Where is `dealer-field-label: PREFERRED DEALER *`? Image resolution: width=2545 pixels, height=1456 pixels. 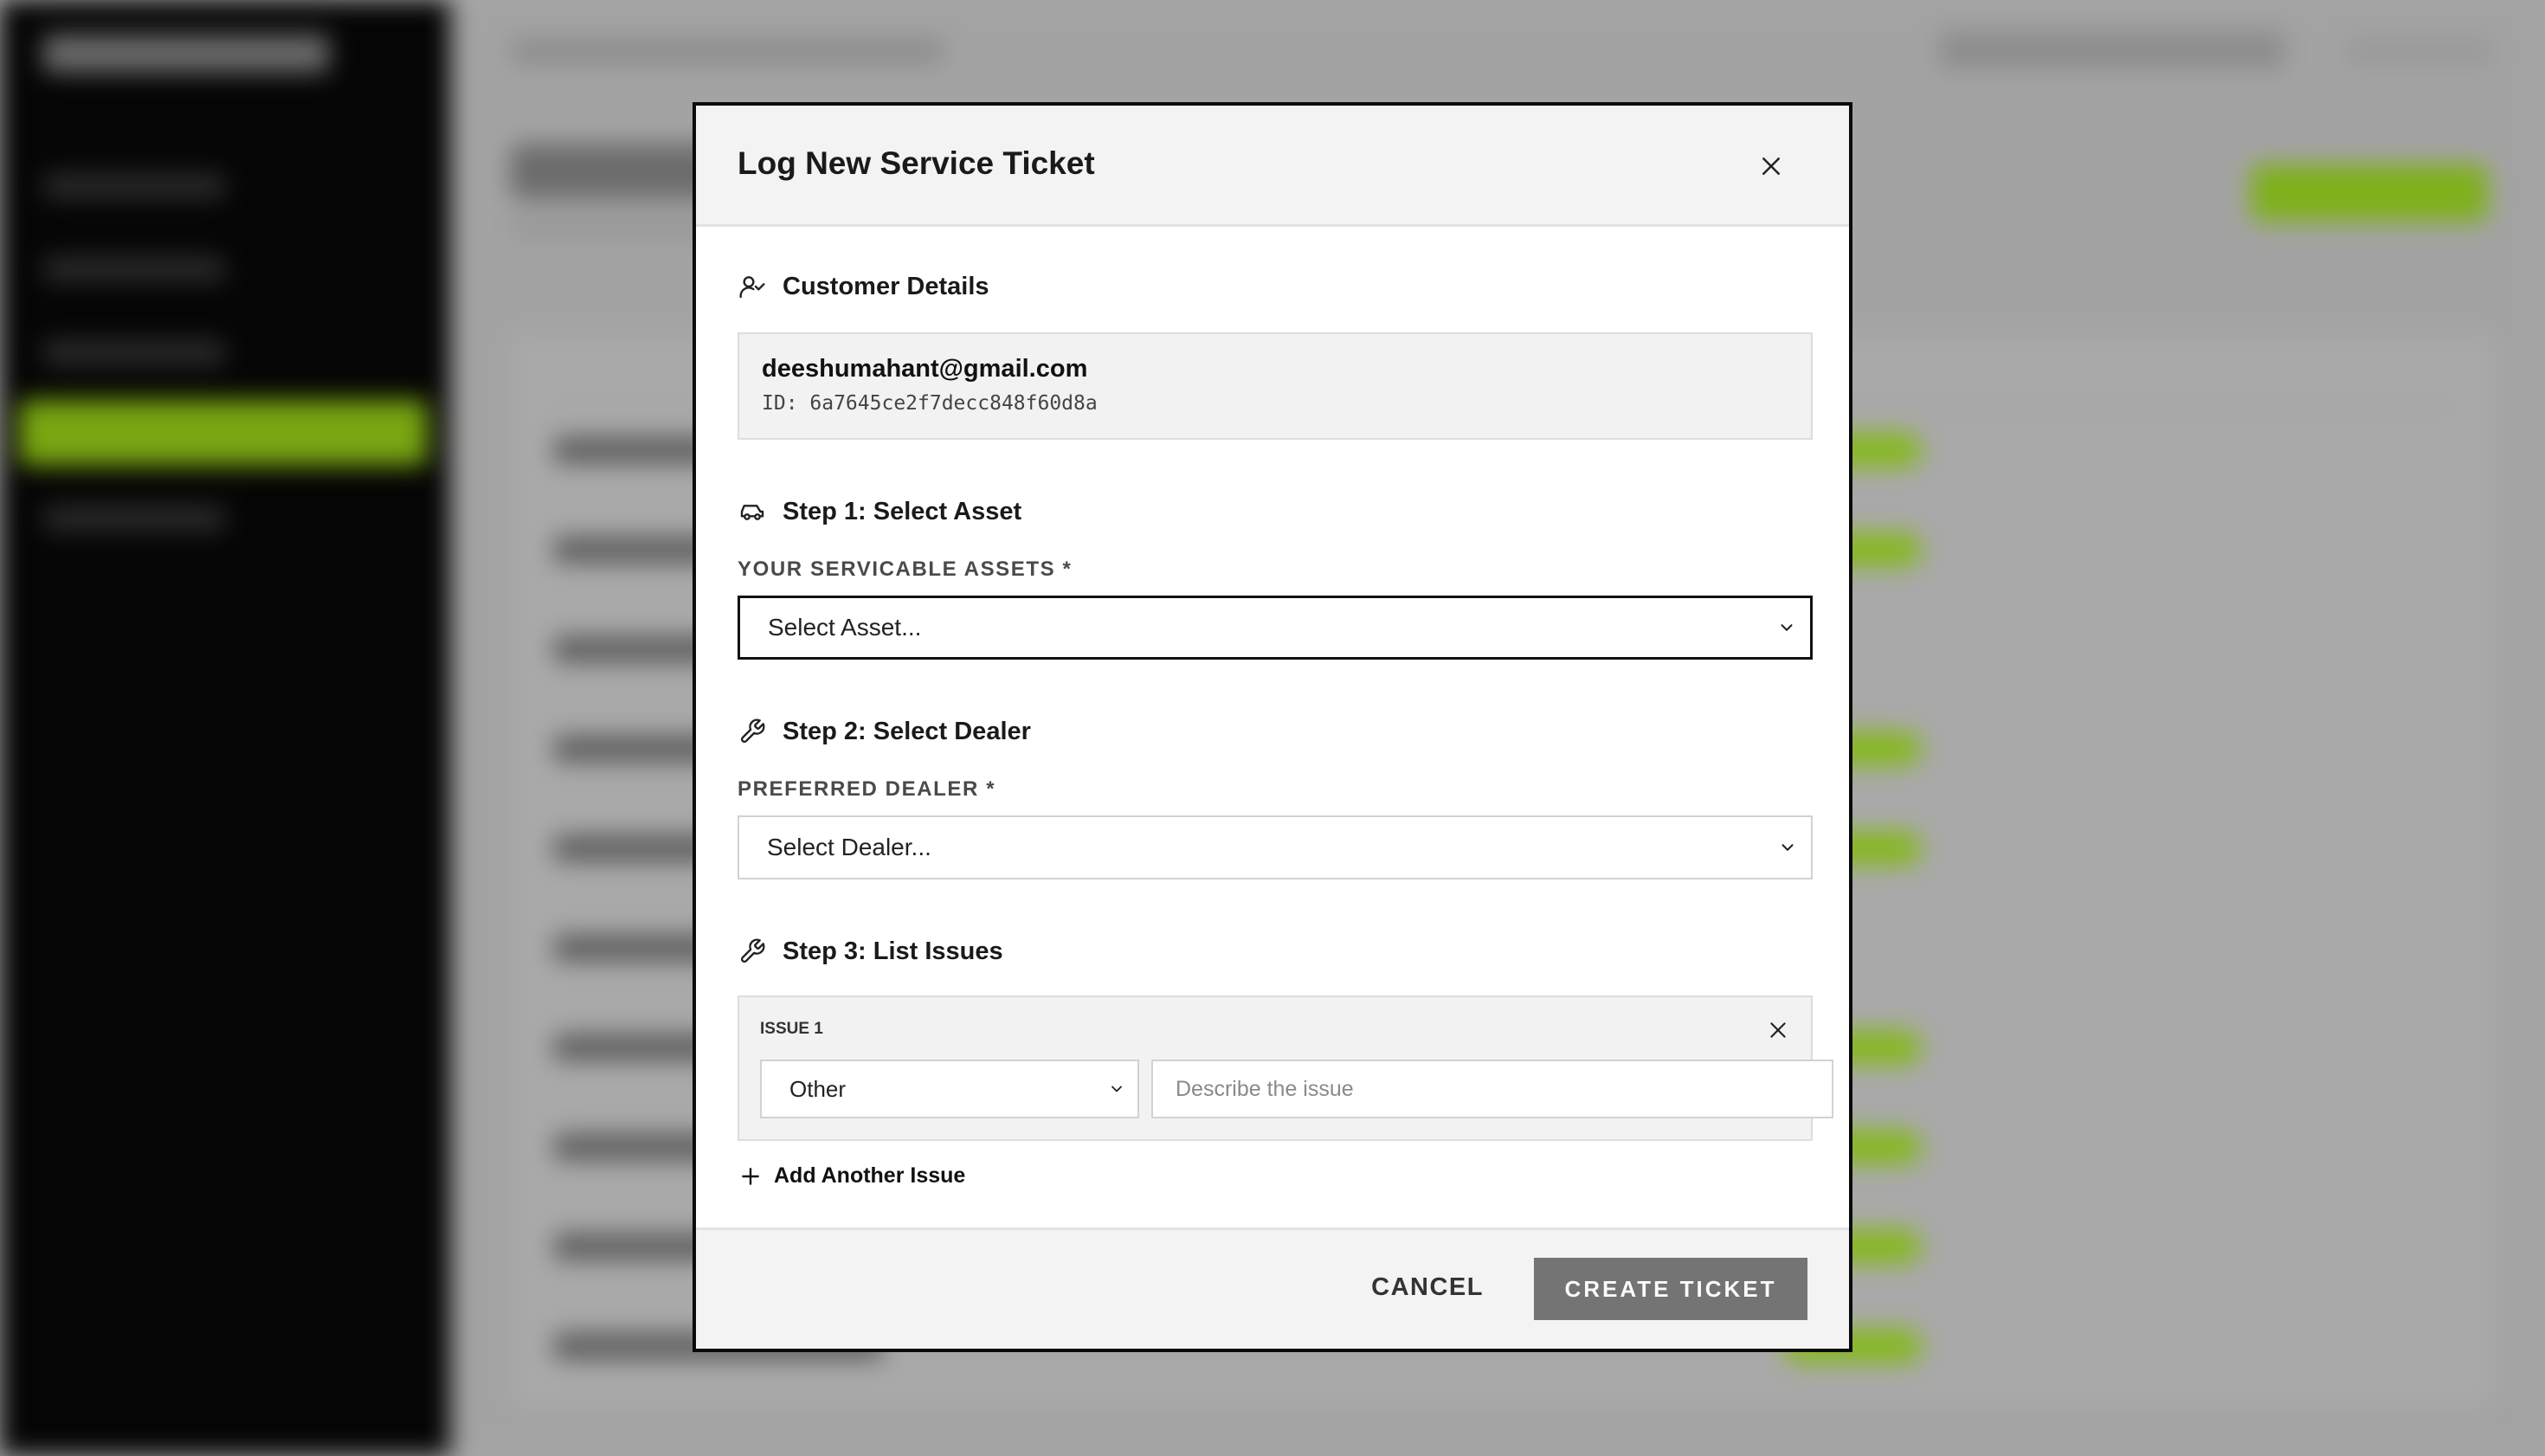
dealer-field-label: PREFERRED DEALER * is located at coordinates (867, 789).